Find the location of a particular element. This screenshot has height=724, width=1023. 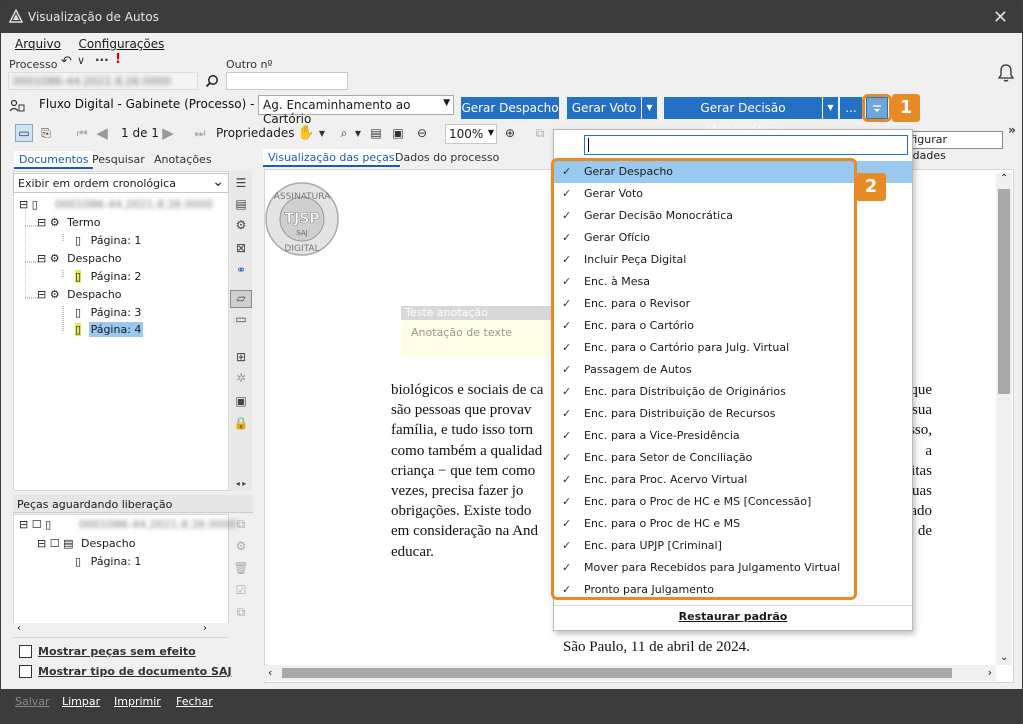

overflow-icon: » is located at coordinates (1012, 130).